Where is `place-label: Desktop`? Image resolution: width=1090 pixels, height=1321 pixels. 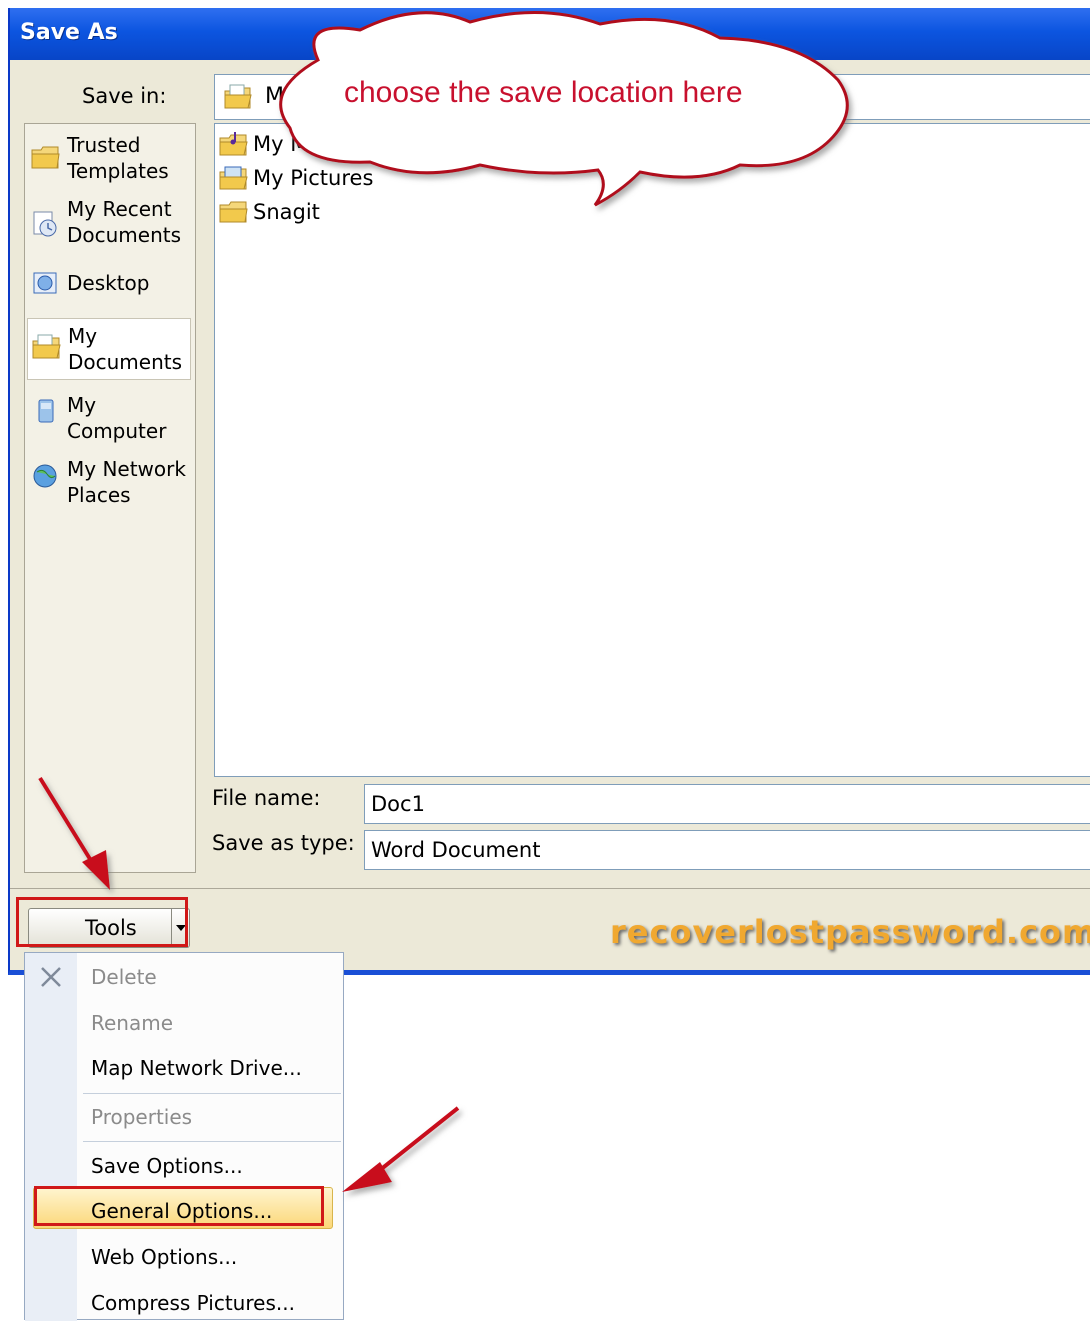 place-label: Desktop is located at coordinates (108, 283).